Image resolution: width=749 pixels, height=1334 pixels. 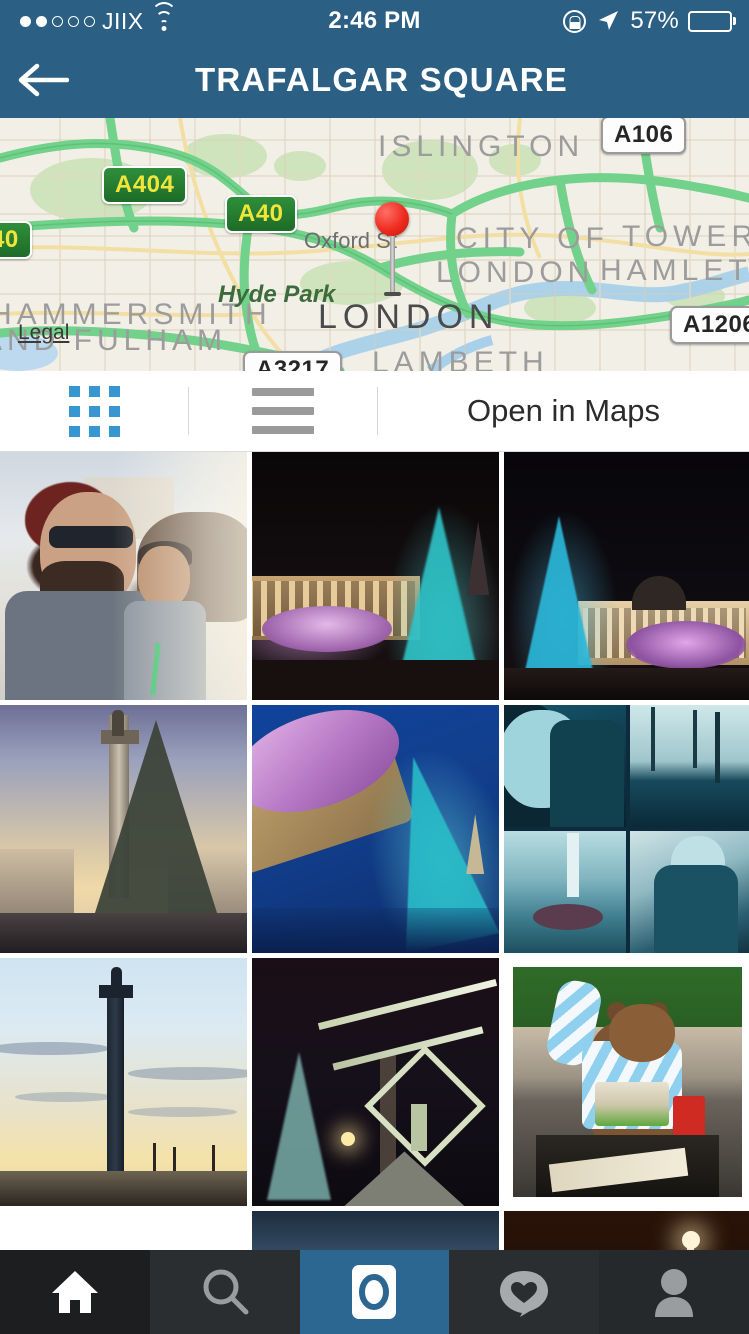 I want to click on grid-view-icon, so click(x=94, y=411).